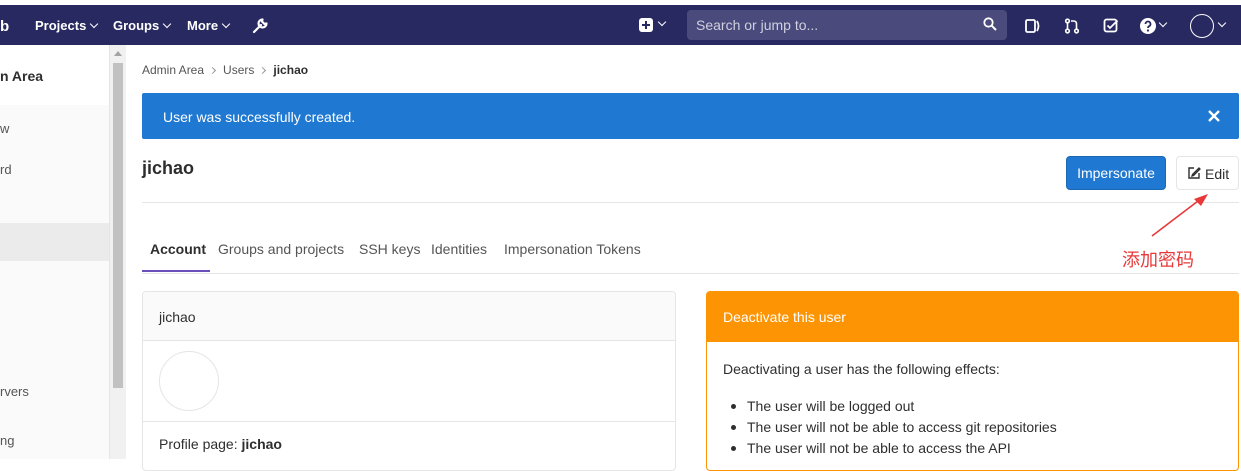 This screenshot has width=1241, height=471. Describe the element at coordinates (1072, 26) in the screenshot. I see `merge-request-icon` at that location.